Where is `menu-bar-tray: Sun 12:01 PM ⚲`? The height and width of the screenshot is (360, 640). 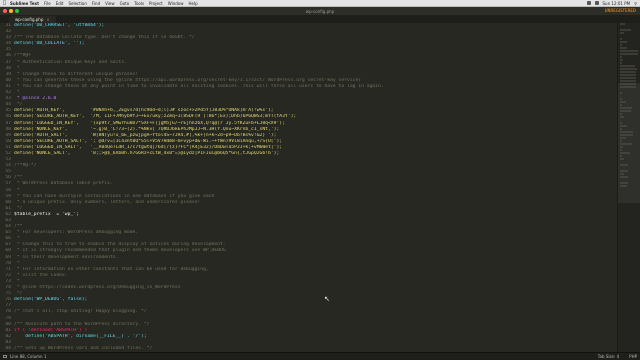
menu-bar-tray: Sun 12:01 PM ⚲ is located at coordinates (611, 3).